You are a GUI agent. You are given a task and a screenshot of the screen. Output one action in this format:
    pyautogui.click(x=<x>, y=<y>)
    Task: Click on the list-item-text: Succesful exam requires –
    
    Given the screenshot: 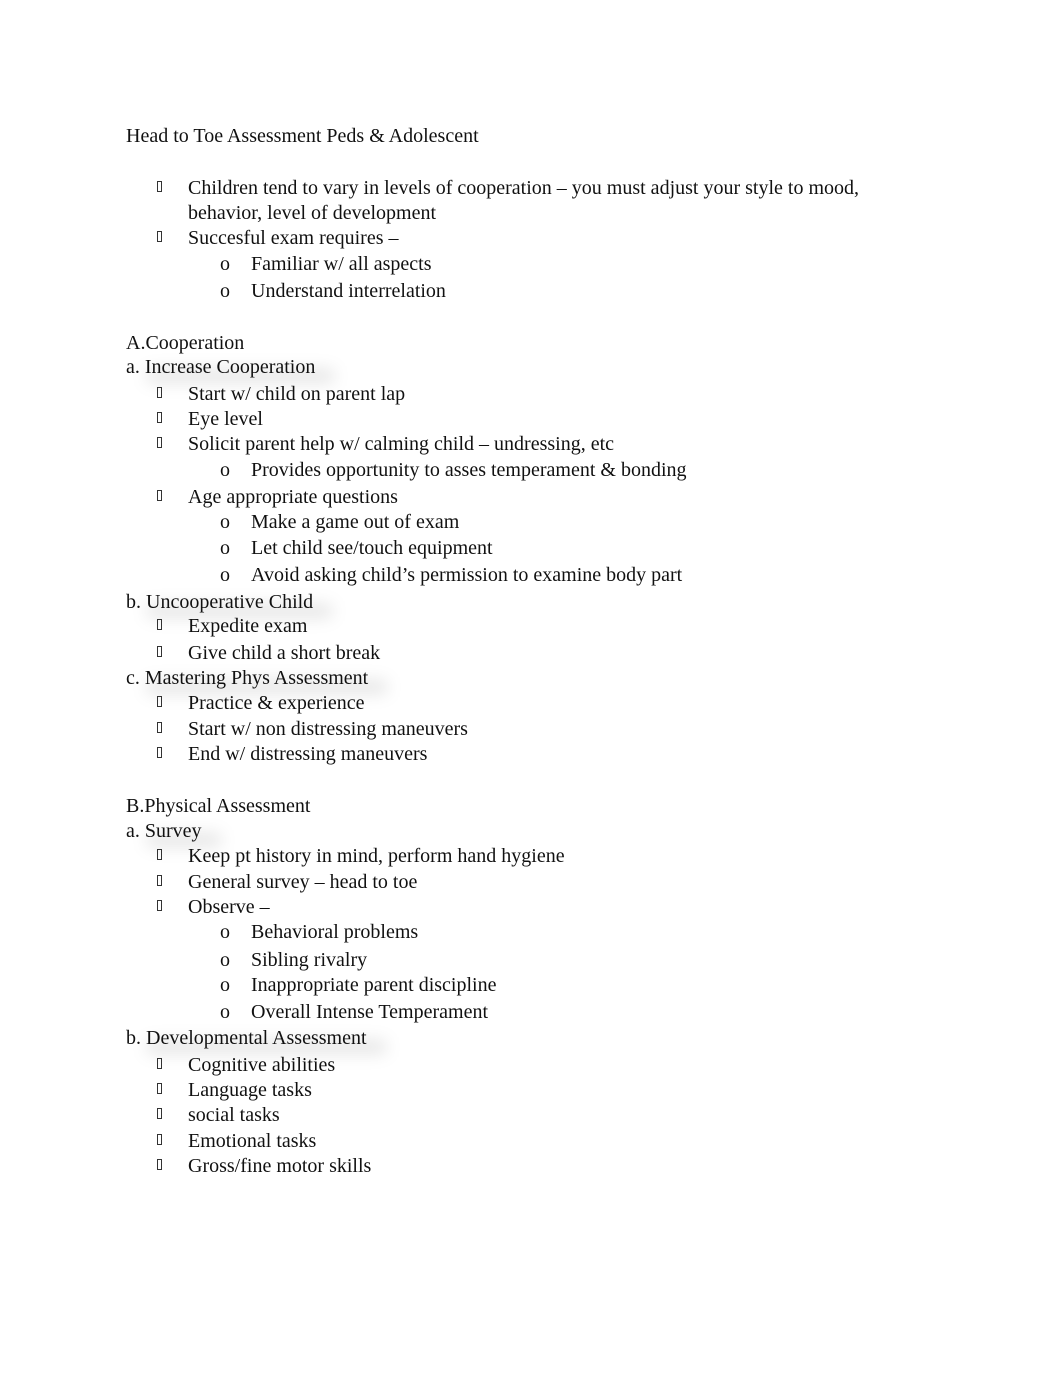 What is the action you would take?
    pyautogui.click(x=293, y=238)
    